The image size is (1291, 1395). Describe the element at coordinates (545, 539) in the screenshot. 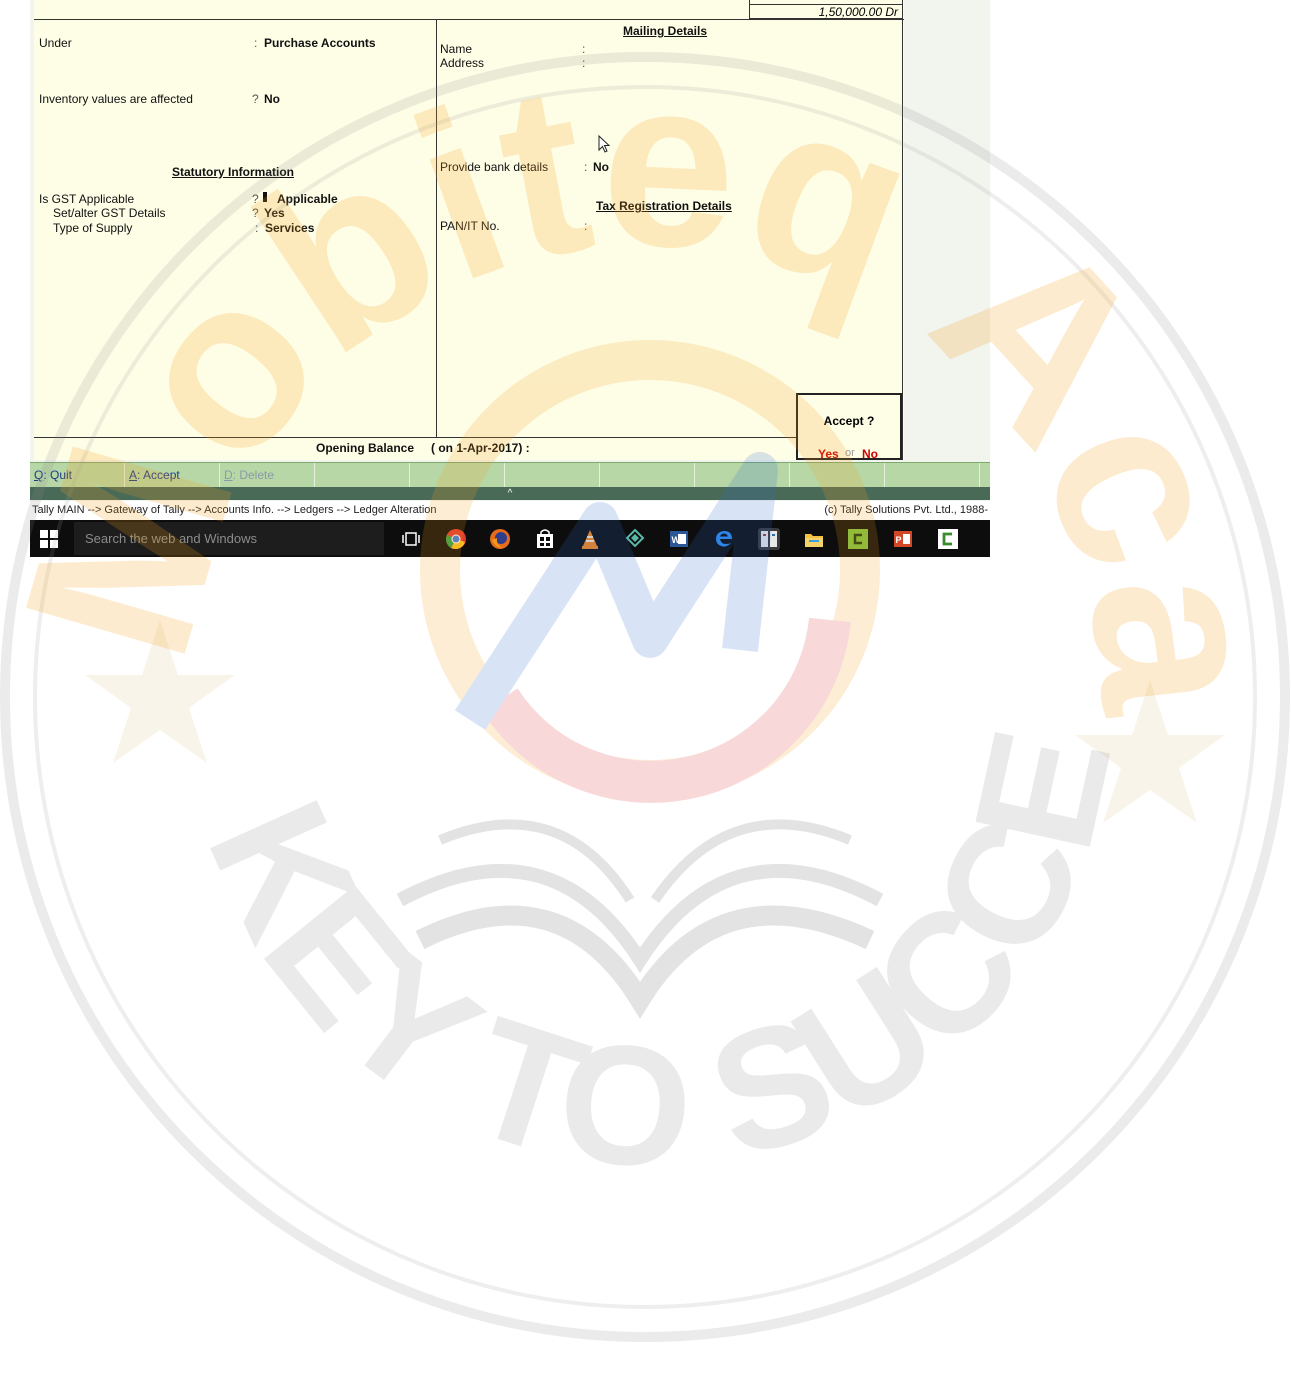

I see `store-icon` at that location.